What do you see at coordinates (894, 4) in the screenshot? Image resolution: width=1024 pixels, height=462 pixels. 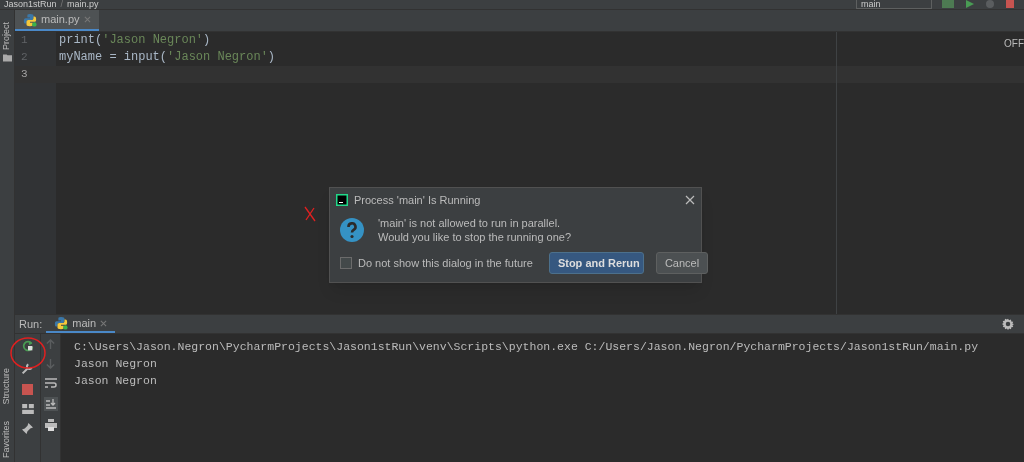 I see `run-config-dropdown: main` at bounding box center [894, 4].